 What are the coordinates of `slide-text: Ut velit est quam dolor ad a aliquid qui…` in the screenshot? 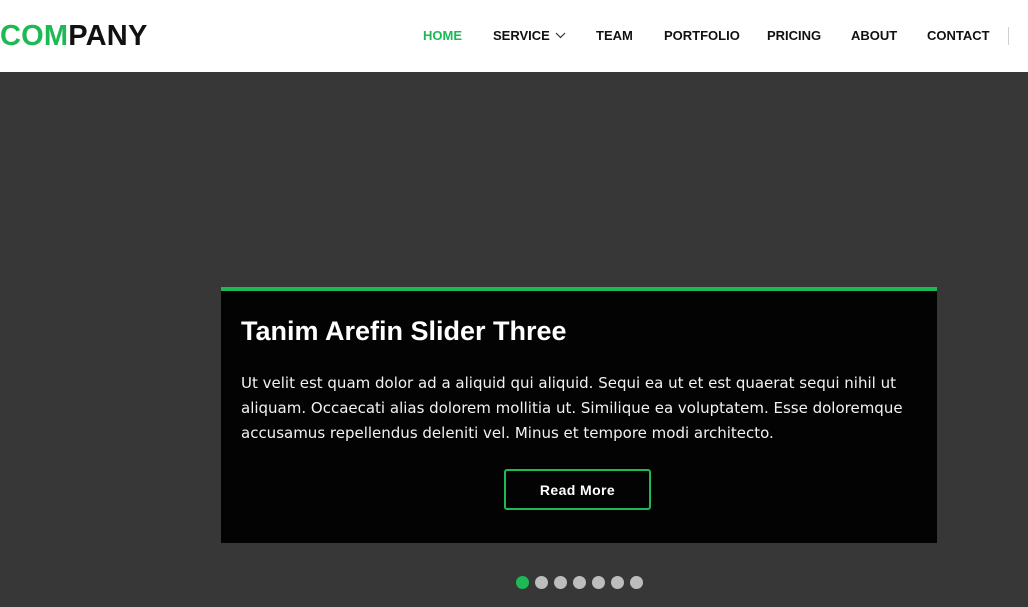 It's located at (572, 408).